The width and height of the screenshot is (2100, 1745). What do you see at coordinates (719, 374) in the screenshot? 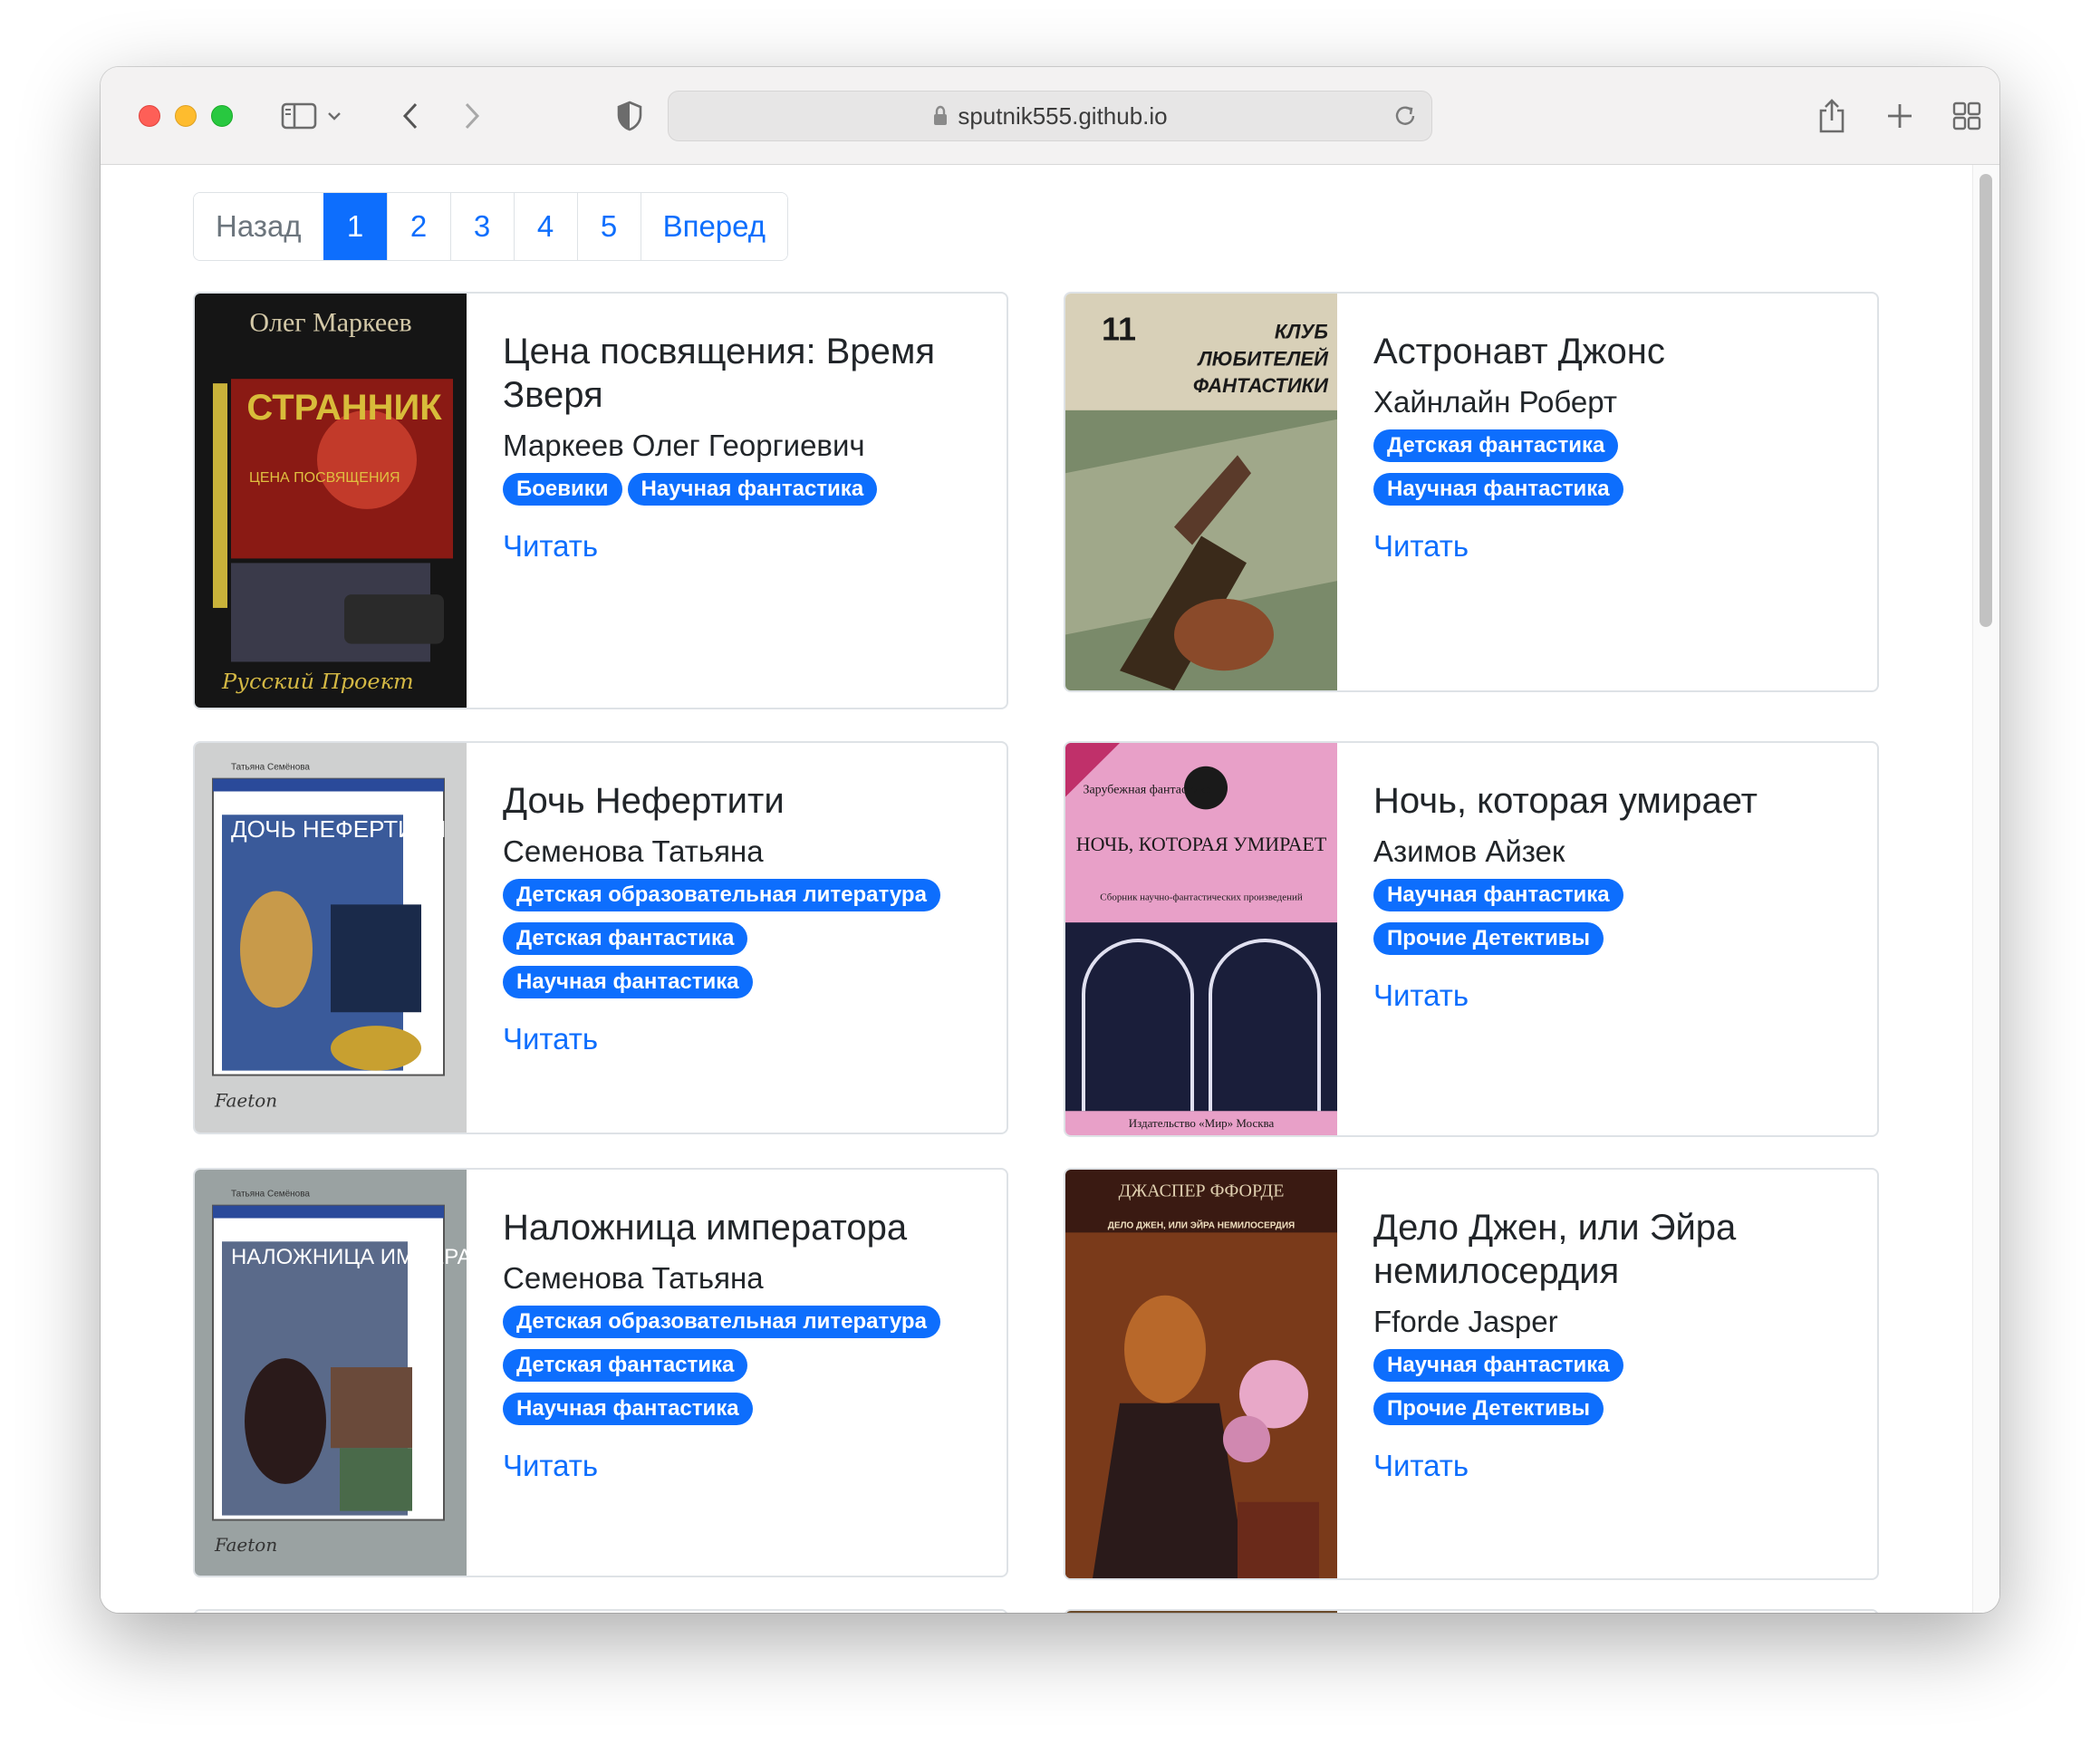
I see `book-title: Цена посвящения: Время Зверя` at bounding box center [719, 374].